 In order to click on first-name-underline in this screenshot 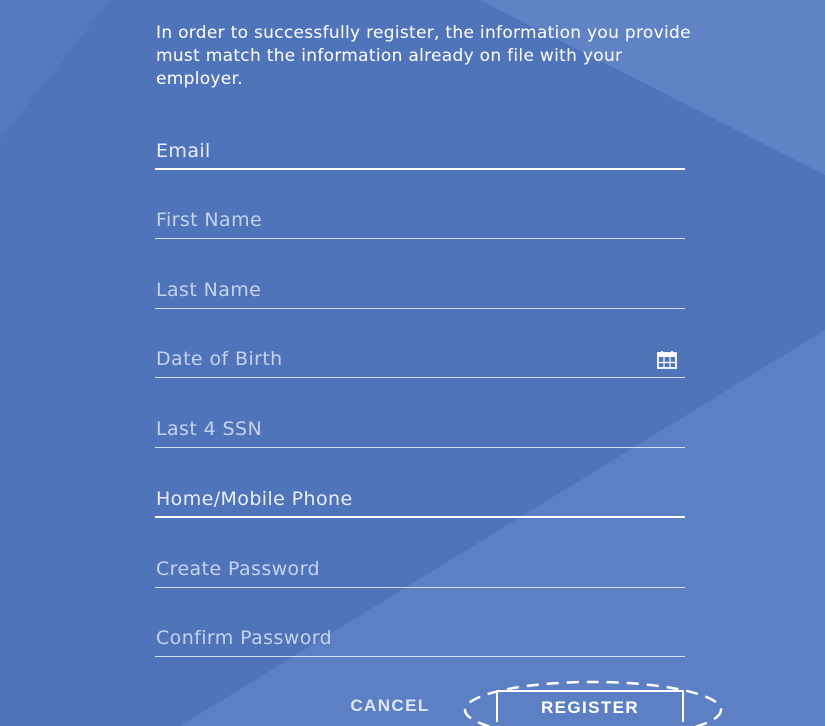, I will do `click(420, 238)`.